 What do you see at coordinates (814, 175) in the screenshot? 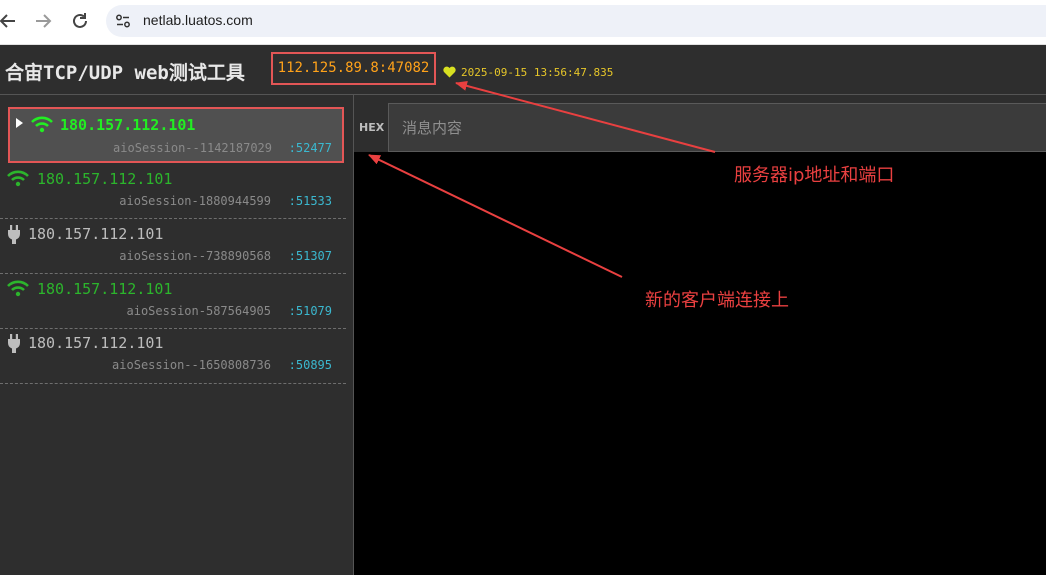
I see `server-annotation: 服务器ip地址和端口` at bounding box center [814, 175].